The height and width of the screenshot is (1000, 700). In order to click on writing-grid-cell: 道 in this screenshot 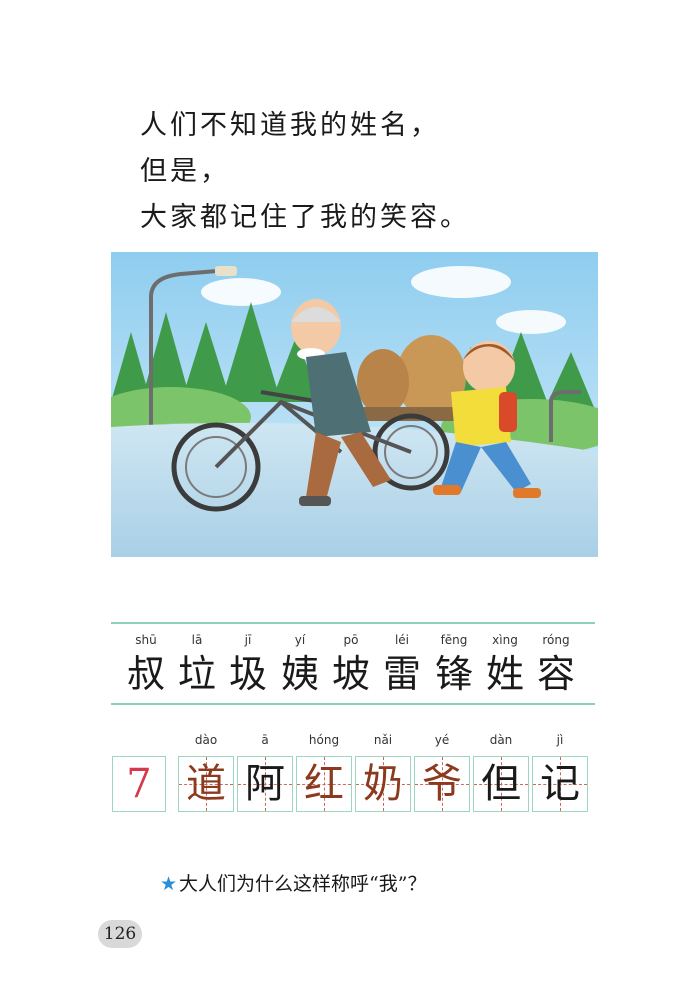, I will do `click(206, 784)`.